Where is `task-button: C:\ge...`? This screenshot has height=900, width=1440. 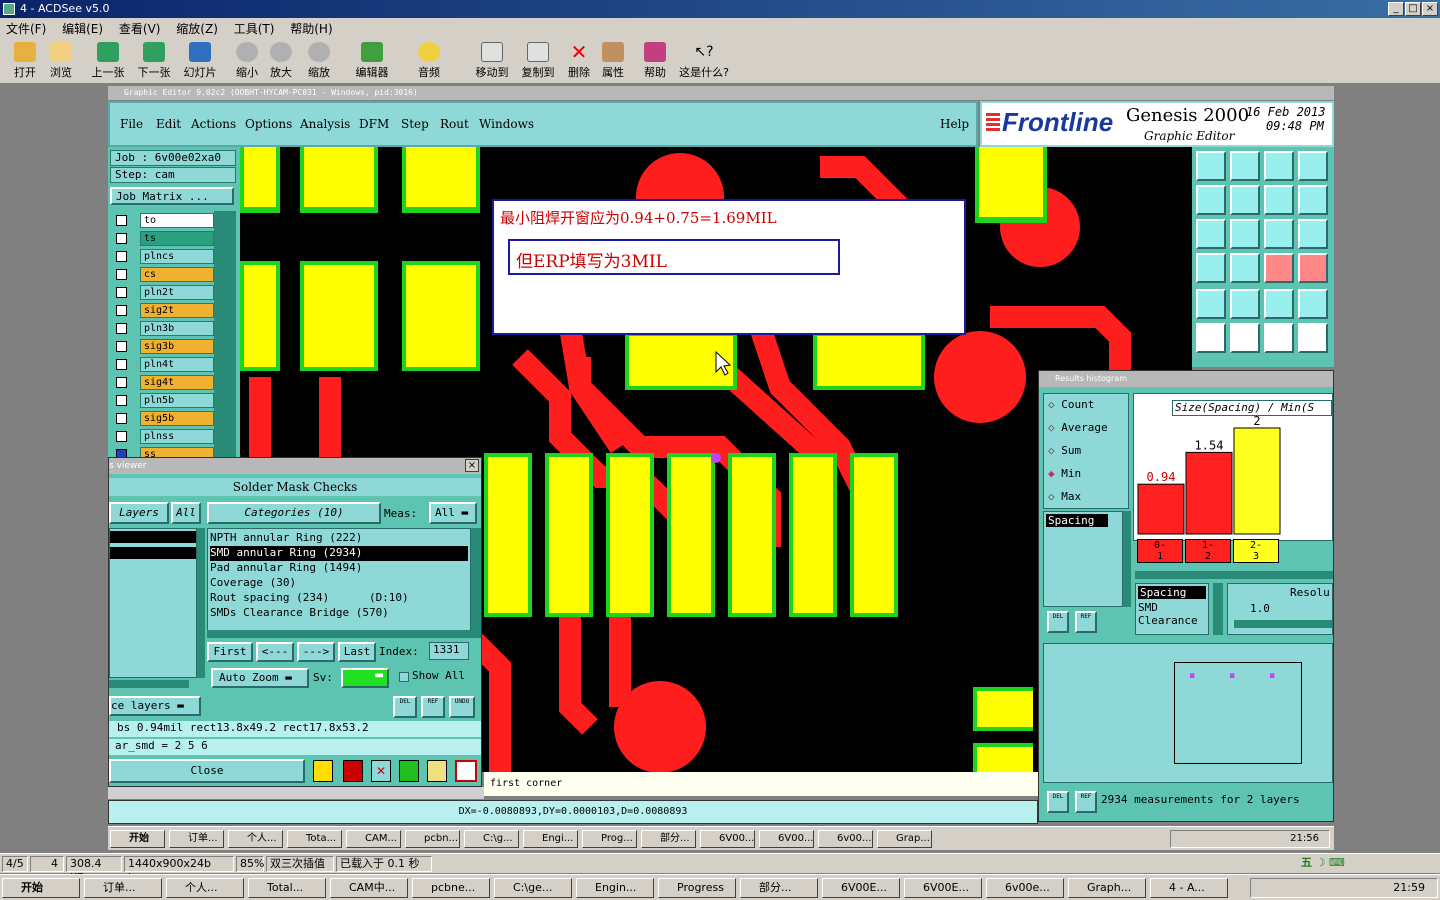
task-button: C:\ge... is located at coordinates (533, 888).